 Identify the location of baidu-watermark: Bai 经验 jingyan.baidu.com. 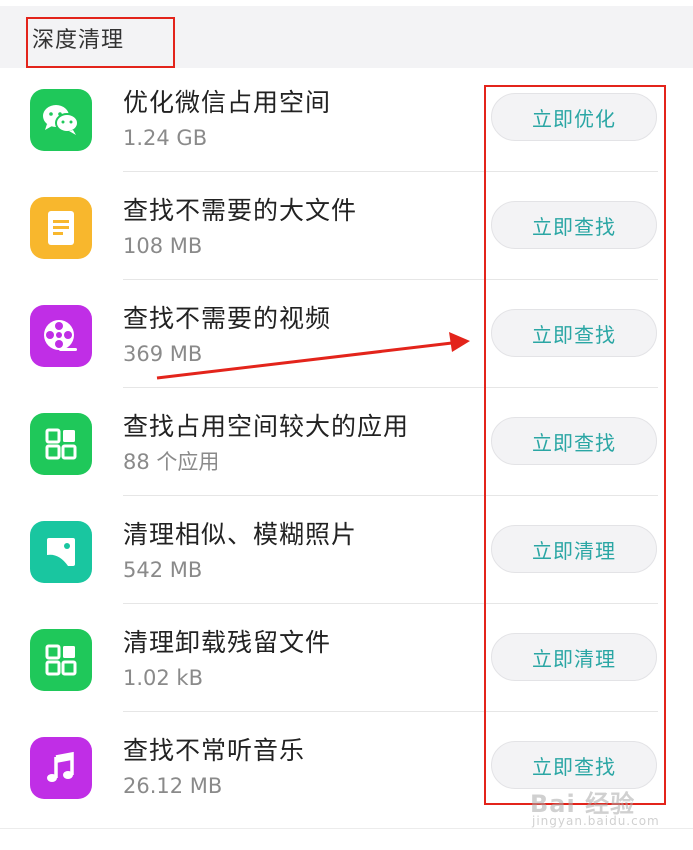
(605, 814).